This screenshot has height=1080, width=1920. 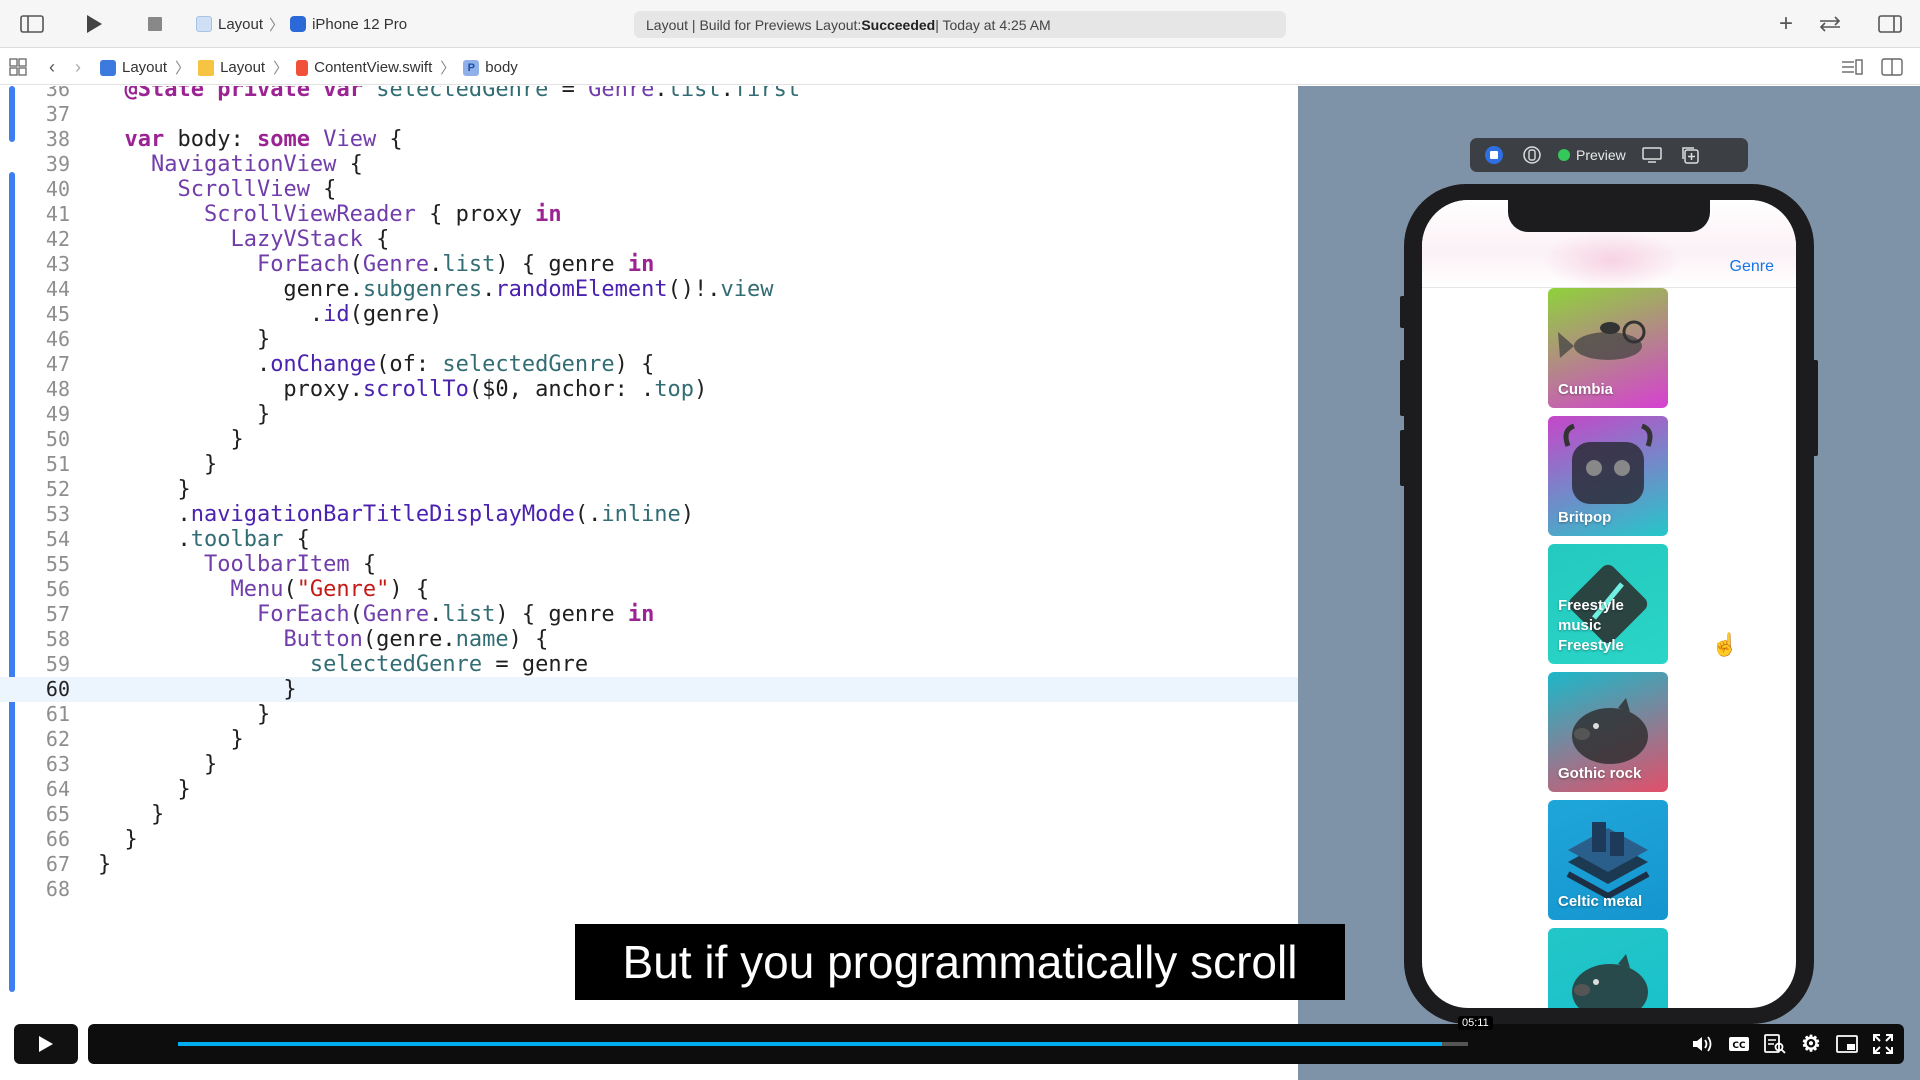 I want to click on code-text: ForEach(Genre.list) { genre in, so click(x=455, y=264).